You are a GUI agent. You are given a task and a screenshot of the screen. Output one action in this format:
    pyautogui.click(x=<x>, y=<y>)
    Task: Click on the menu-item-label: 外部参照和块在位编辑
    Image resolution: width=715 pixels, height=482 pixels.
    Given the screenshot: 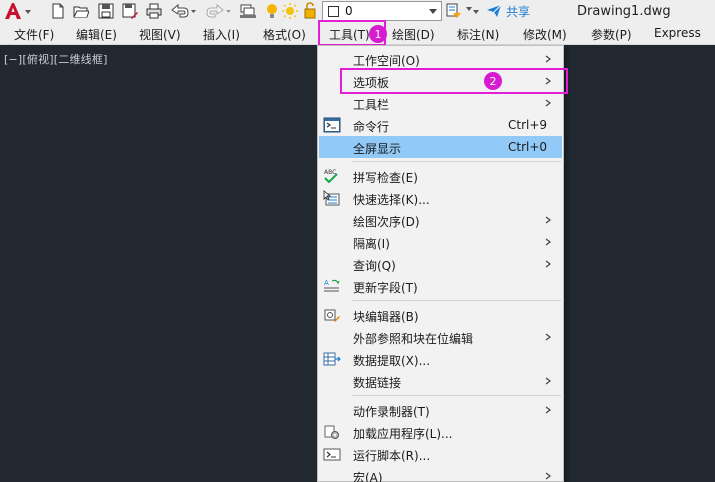 What is the action you would take?
    pyautogui.click(x=413, y=339)
    